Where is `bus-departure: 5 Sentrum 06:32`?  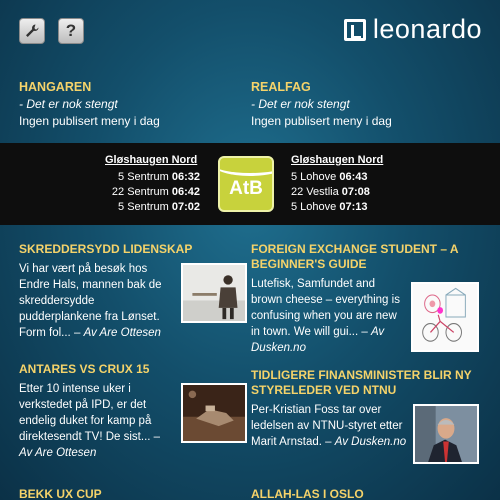
bus-departure: 5 Sentrum 06:32 is located at coordinates (152, 177).